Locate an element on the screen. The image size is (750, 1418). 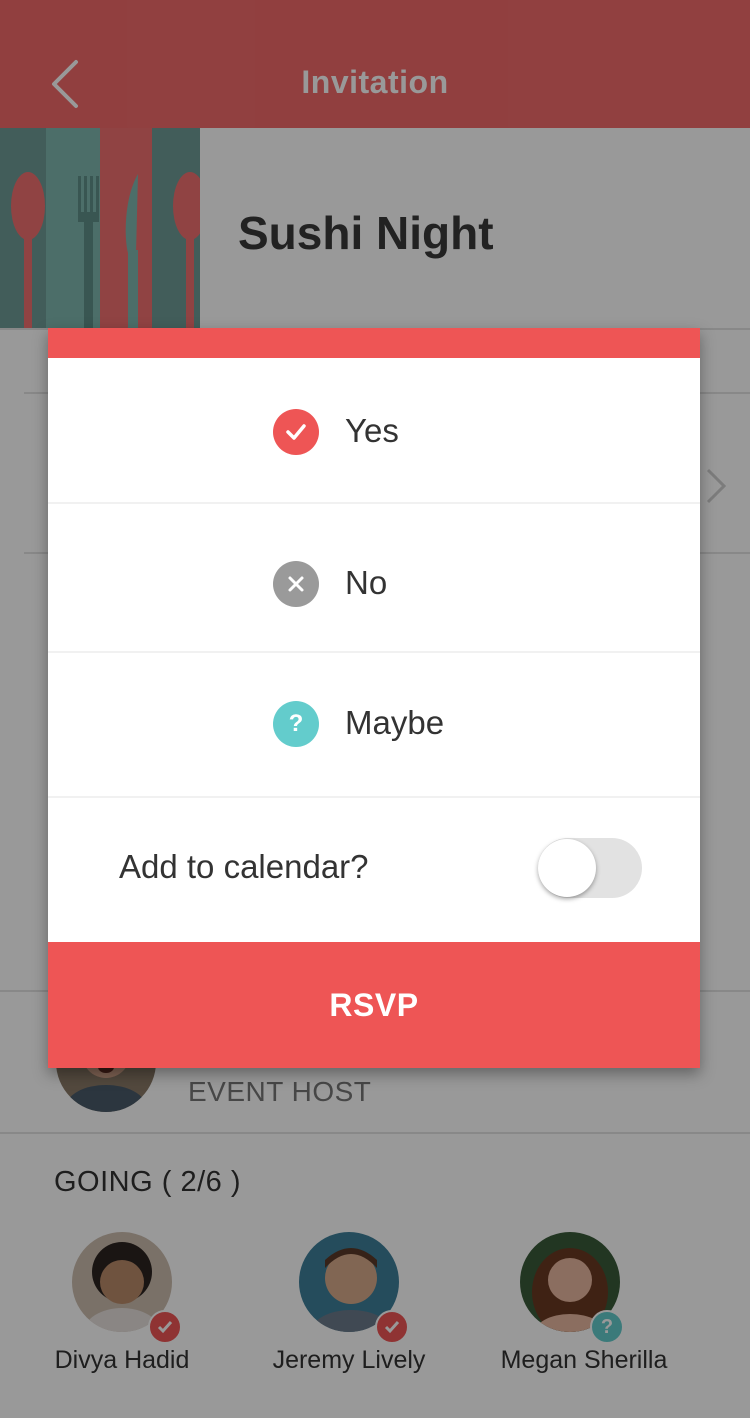
rsvp-option-maybe: ? Maybe is located at coordinates (374, 725).